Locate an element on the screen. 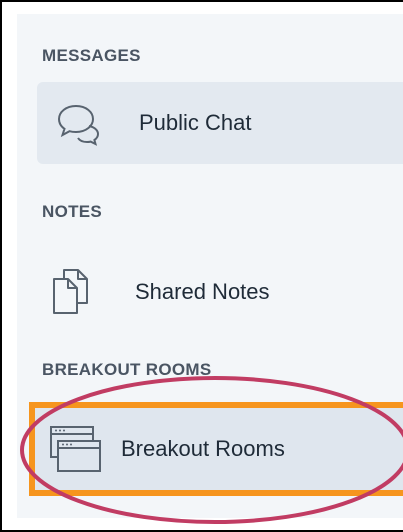 This screenshot has width=403, height=532. public-chat-label: Public Chat is located at coordinates (195, 122).